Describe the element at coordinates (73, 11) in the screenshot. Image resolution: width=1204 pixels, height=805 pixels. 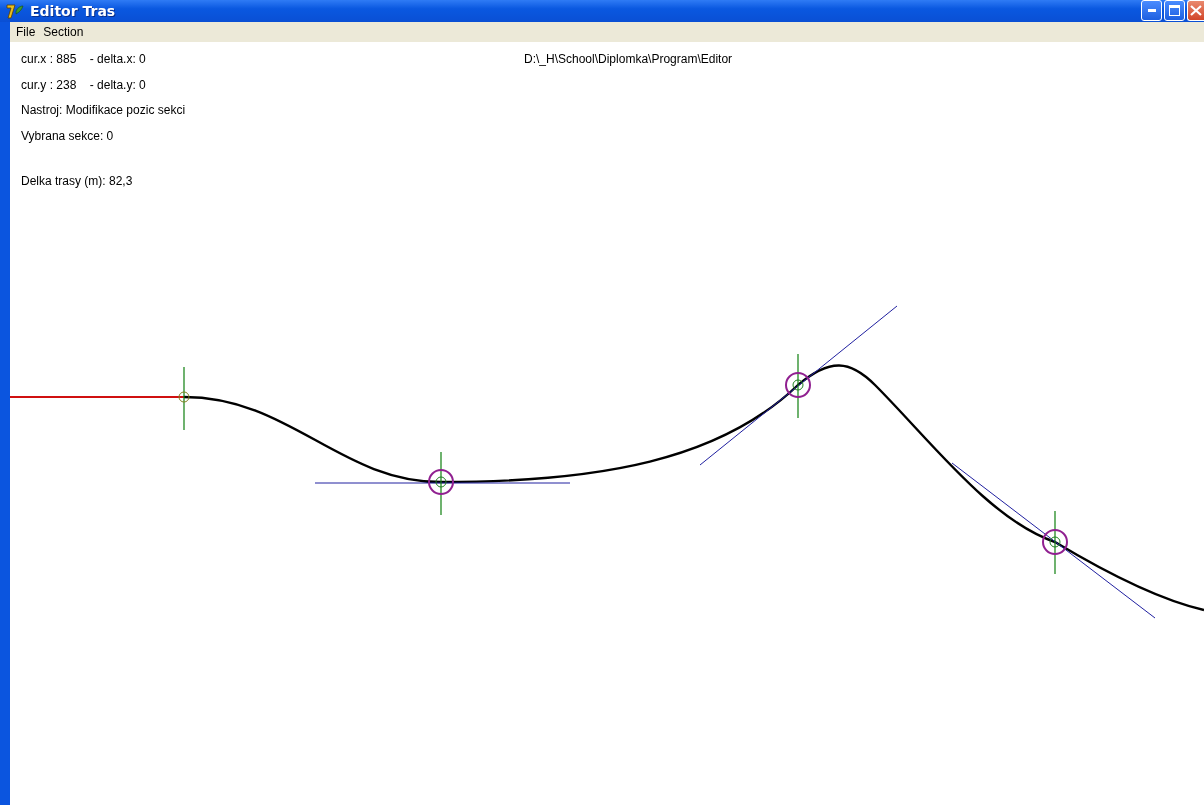
I see `window-title: Editor Tras` at that location.